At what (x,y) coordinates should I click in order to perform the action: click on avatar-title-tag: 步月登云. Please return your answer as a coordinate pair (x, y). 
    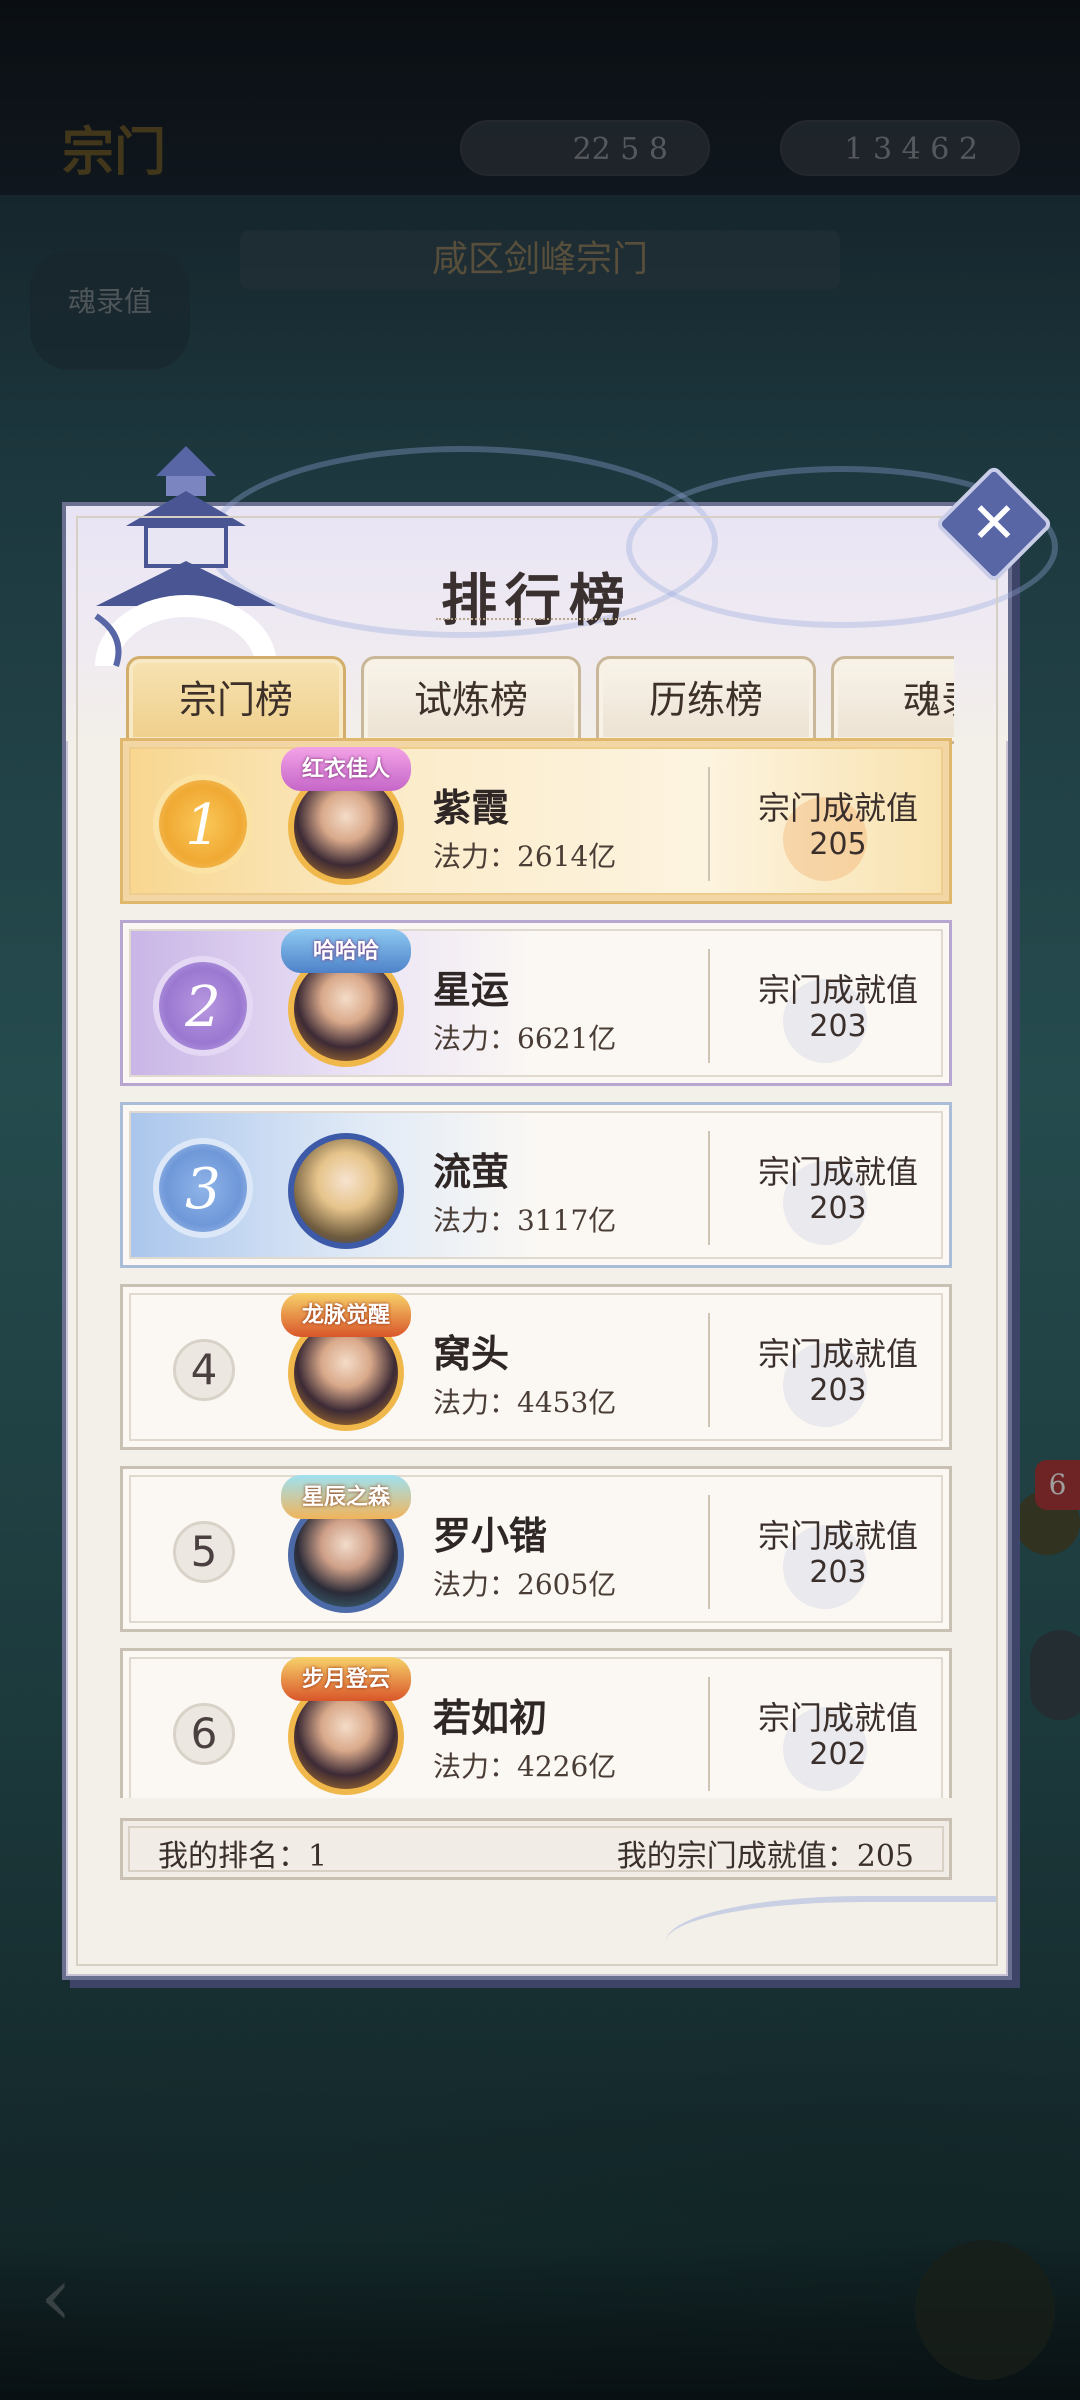
    Looking at the image, I should click on (346, 1679).